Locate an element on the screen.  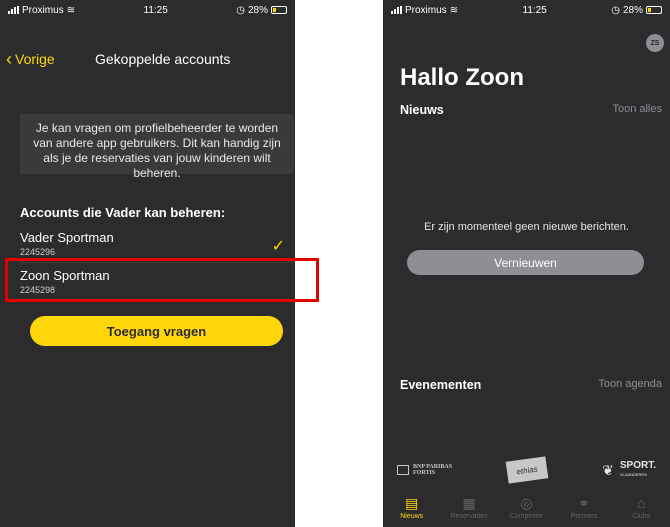
show-agenda-link: Toon agenda is located at coordinates (630, 385).